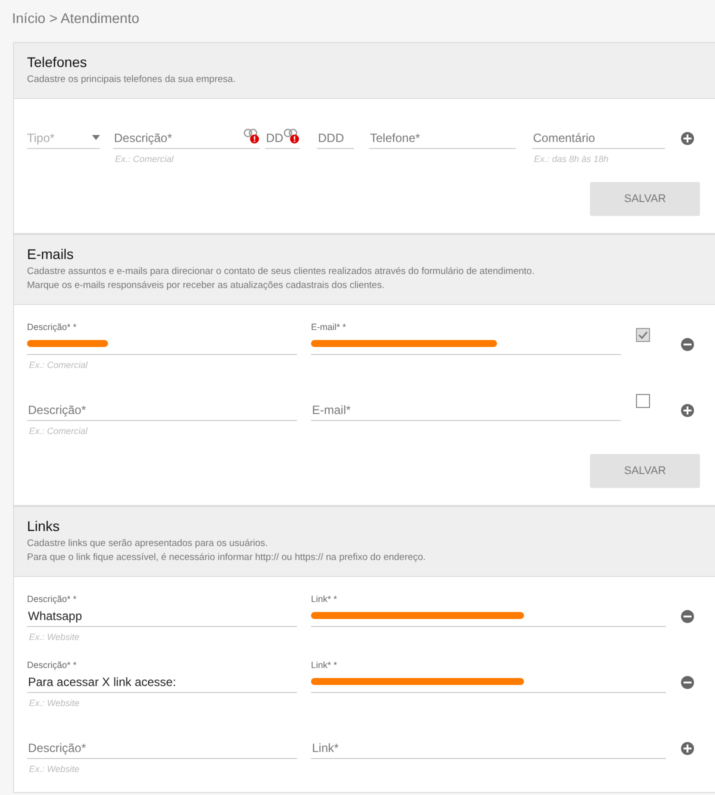  Describe the element at coordinates (598, 137) in the screenshot. I see `input-field: Comentário` at that location.